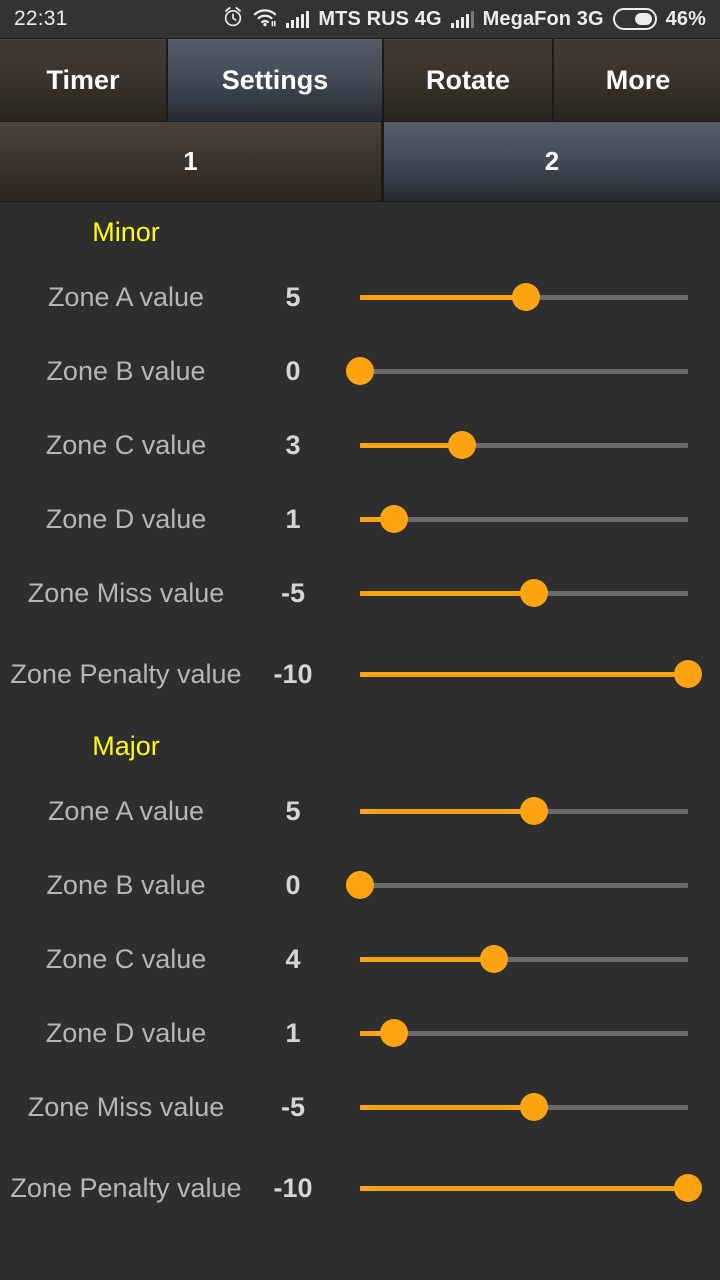  What do you see at coordinates (83, 80) in the screenshot?
I see `tab-timer: Timer` at bounding box center [83, 80].